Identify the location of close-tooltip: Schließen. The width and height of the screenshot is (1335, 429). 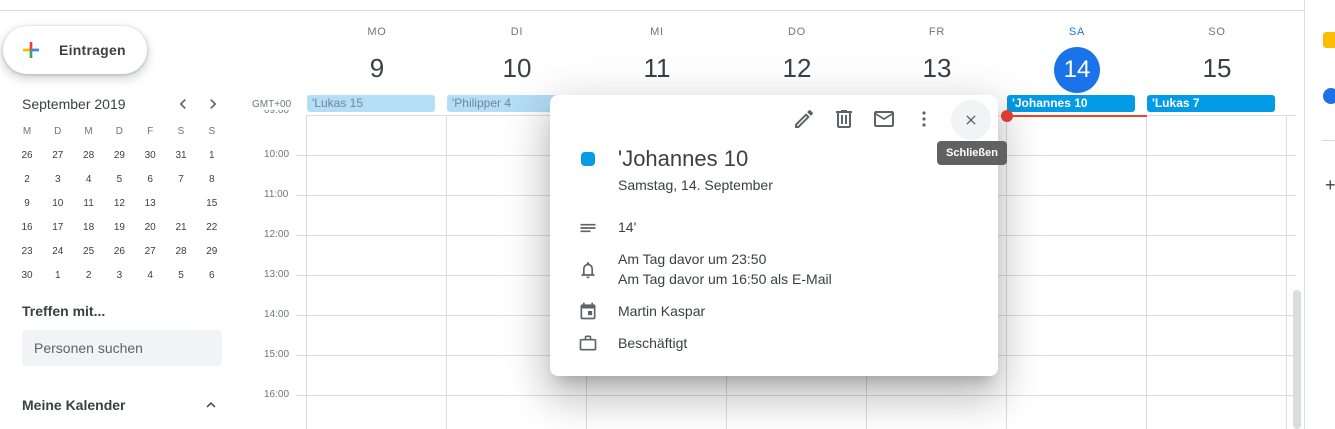
(972, 153).